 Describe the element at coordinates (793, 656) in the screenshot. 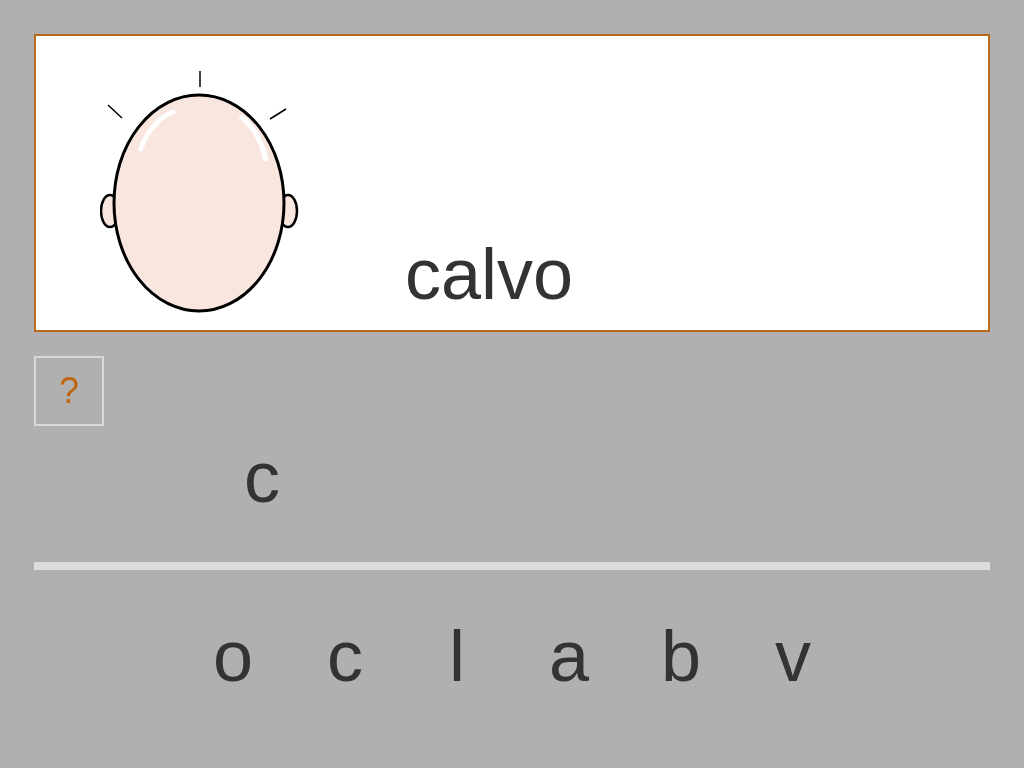

I see `letter-tile: v` at that location.